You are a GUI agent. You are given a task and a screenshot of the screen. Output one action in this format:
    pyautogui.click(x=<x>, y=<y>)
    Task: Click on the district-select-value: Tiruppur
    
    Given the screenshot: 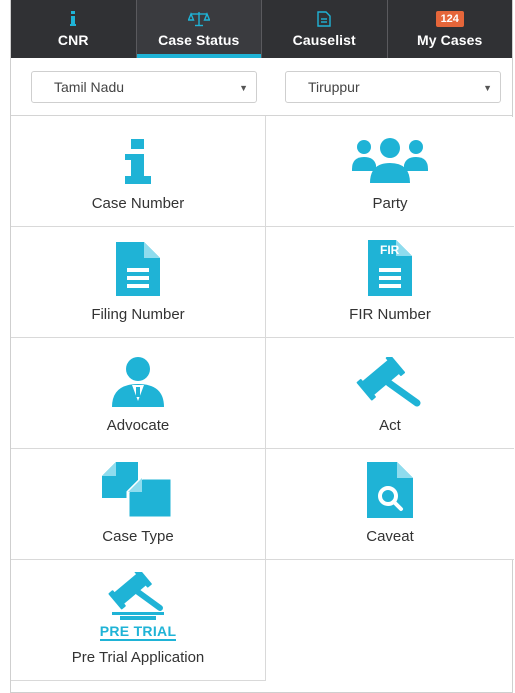 What is the action you would take?
    pyautogui.click(x=334, y=87)
    